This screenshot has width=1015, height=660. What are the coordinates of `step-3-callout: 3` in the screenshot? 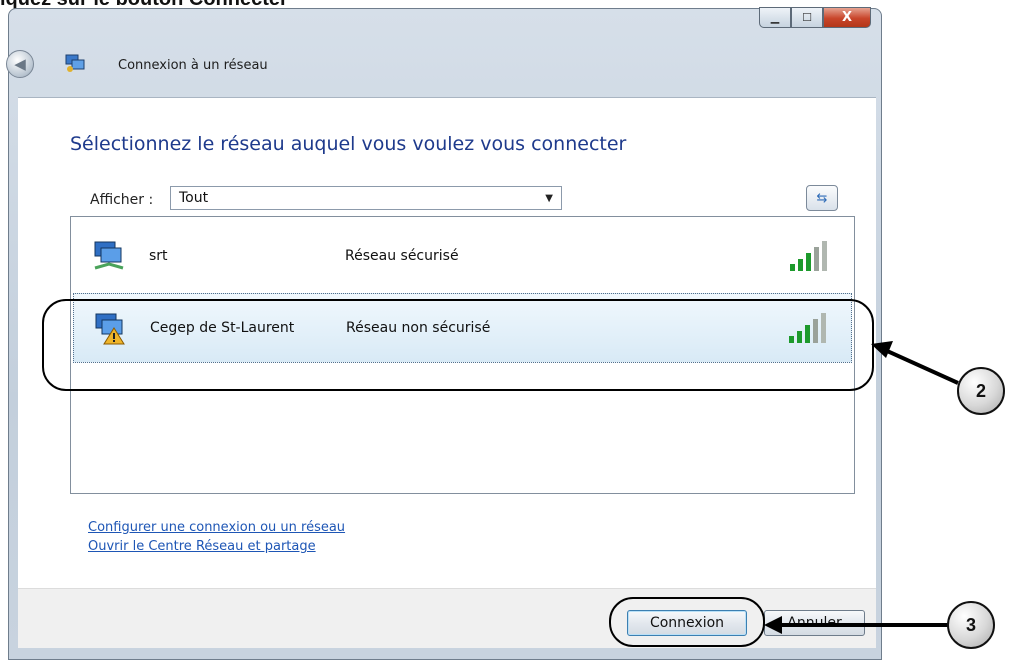 It's located at (971, 625).